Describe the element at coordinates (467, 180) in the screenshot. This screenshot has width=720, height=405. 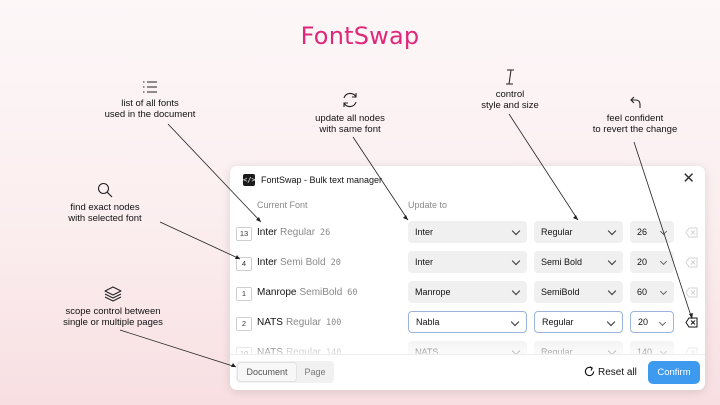
I see `title-bar: </> FontSwap - Bulk text manager ✕` at that location.